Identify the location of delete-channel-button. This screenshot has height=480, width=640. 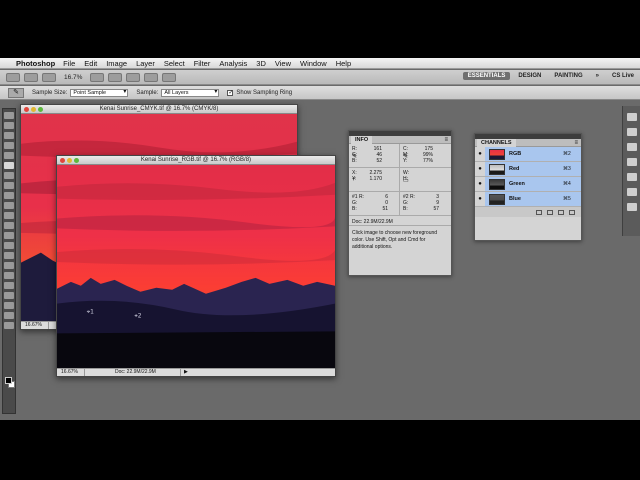
(572, 212).